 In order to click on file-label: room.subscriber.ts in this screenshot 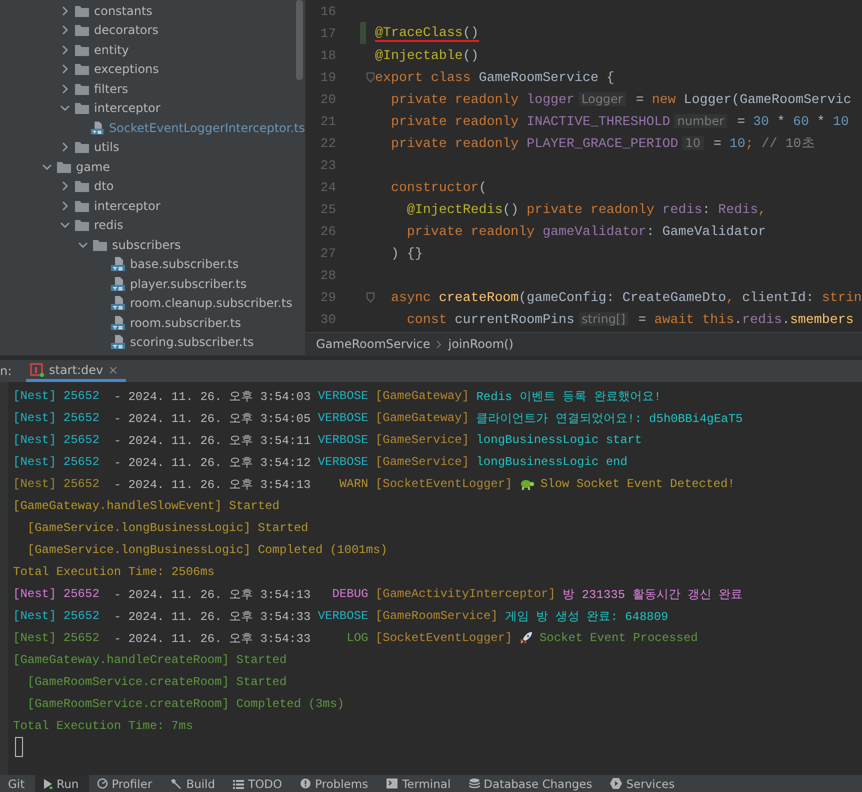, I will do `click(186, 323)`.